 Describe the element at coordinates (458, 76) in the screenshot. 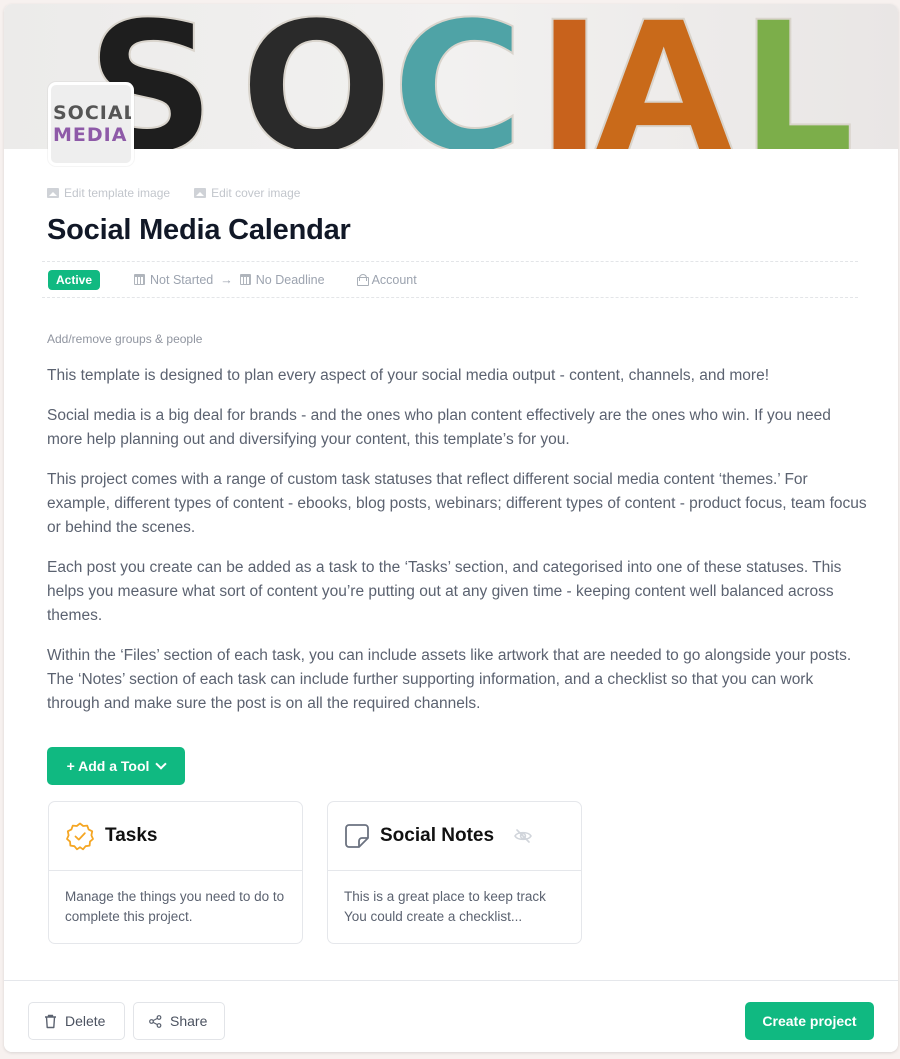

I see `cover-letter: C` at that location.